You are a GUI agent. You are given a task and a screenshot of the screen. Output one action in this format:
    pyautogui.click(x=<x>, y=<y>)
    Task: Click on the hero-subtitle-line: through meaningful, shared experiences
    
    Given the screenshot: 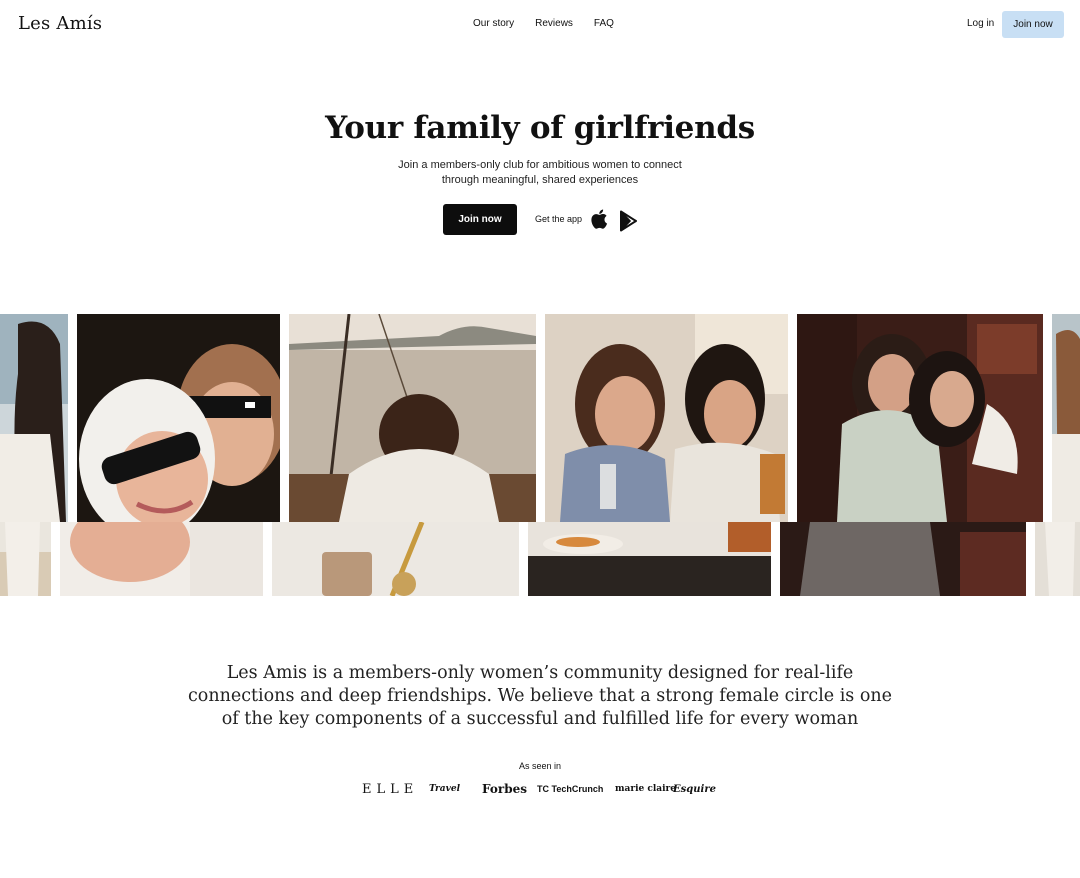 What is the action you would take?
    pyautogui.click(x=540, y=180)
    